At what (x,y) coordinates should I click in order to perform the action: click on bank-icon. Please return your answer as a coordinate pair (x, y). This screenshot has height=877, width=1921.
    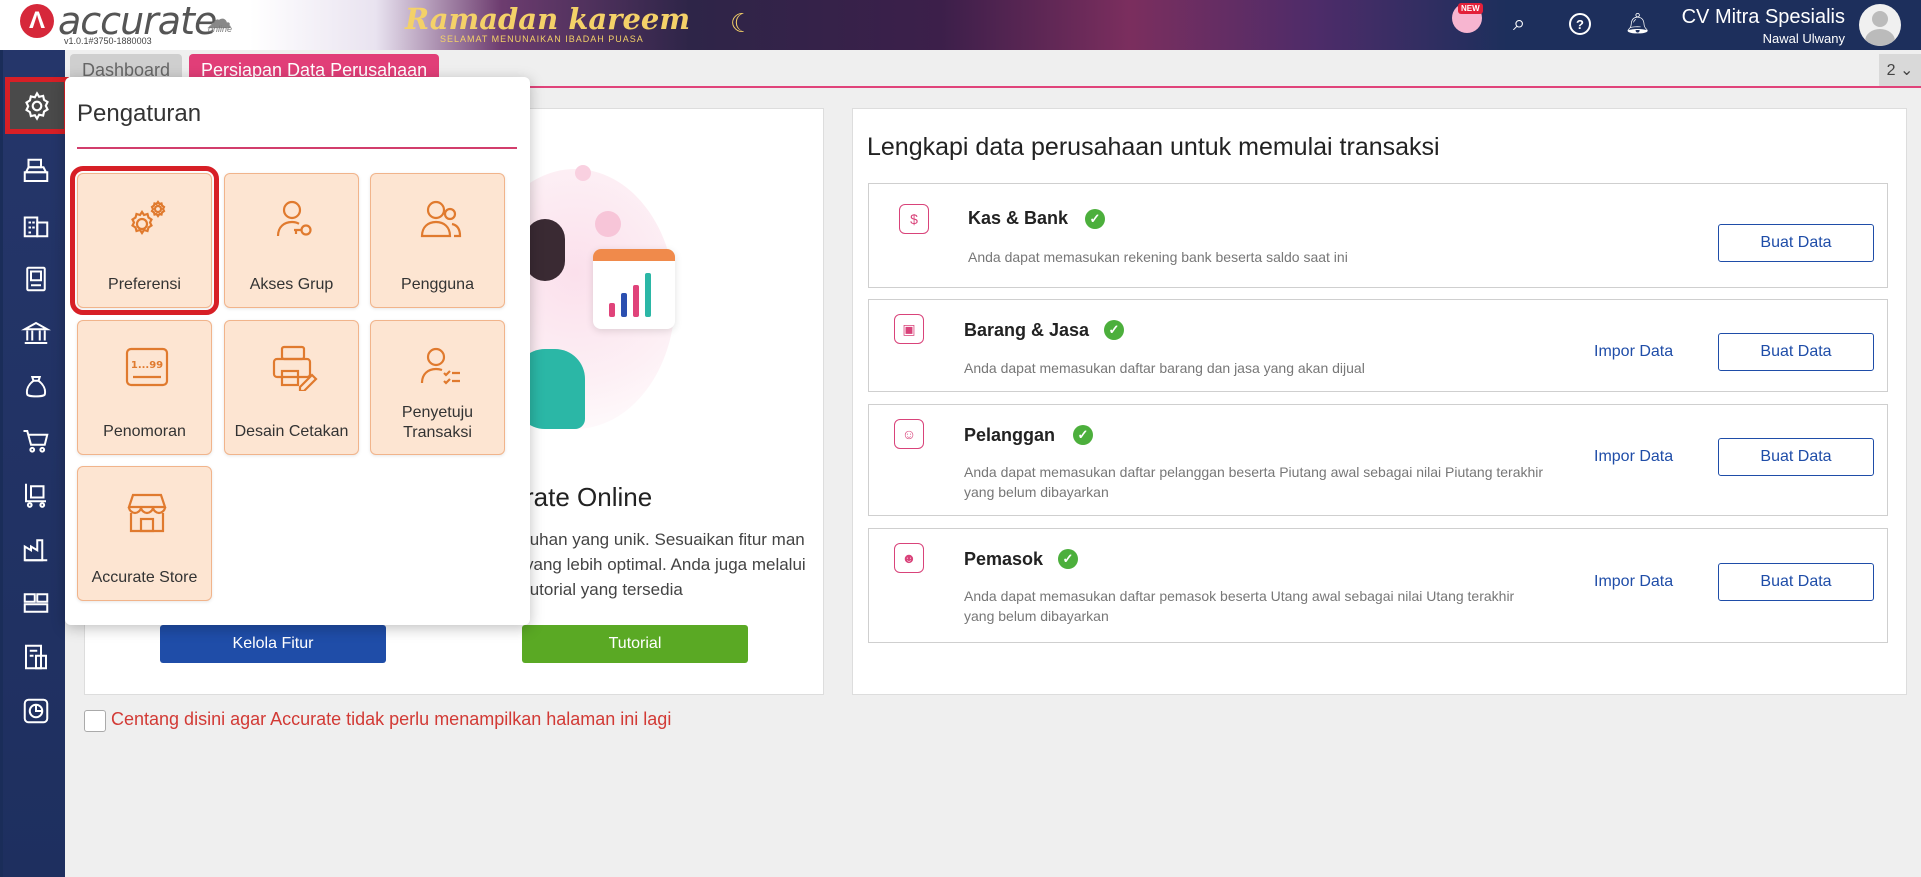
    Looking at the image, I should click on (36, 333).